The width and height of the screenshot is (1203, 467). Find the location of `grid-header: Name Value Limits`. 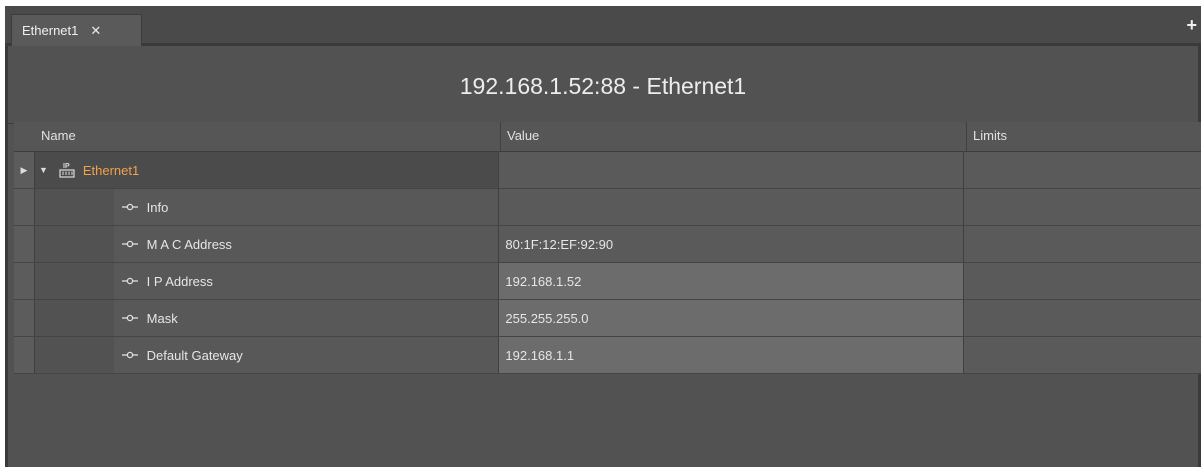

grid-header: Name Value Limits is located at coordinates (607, 137).